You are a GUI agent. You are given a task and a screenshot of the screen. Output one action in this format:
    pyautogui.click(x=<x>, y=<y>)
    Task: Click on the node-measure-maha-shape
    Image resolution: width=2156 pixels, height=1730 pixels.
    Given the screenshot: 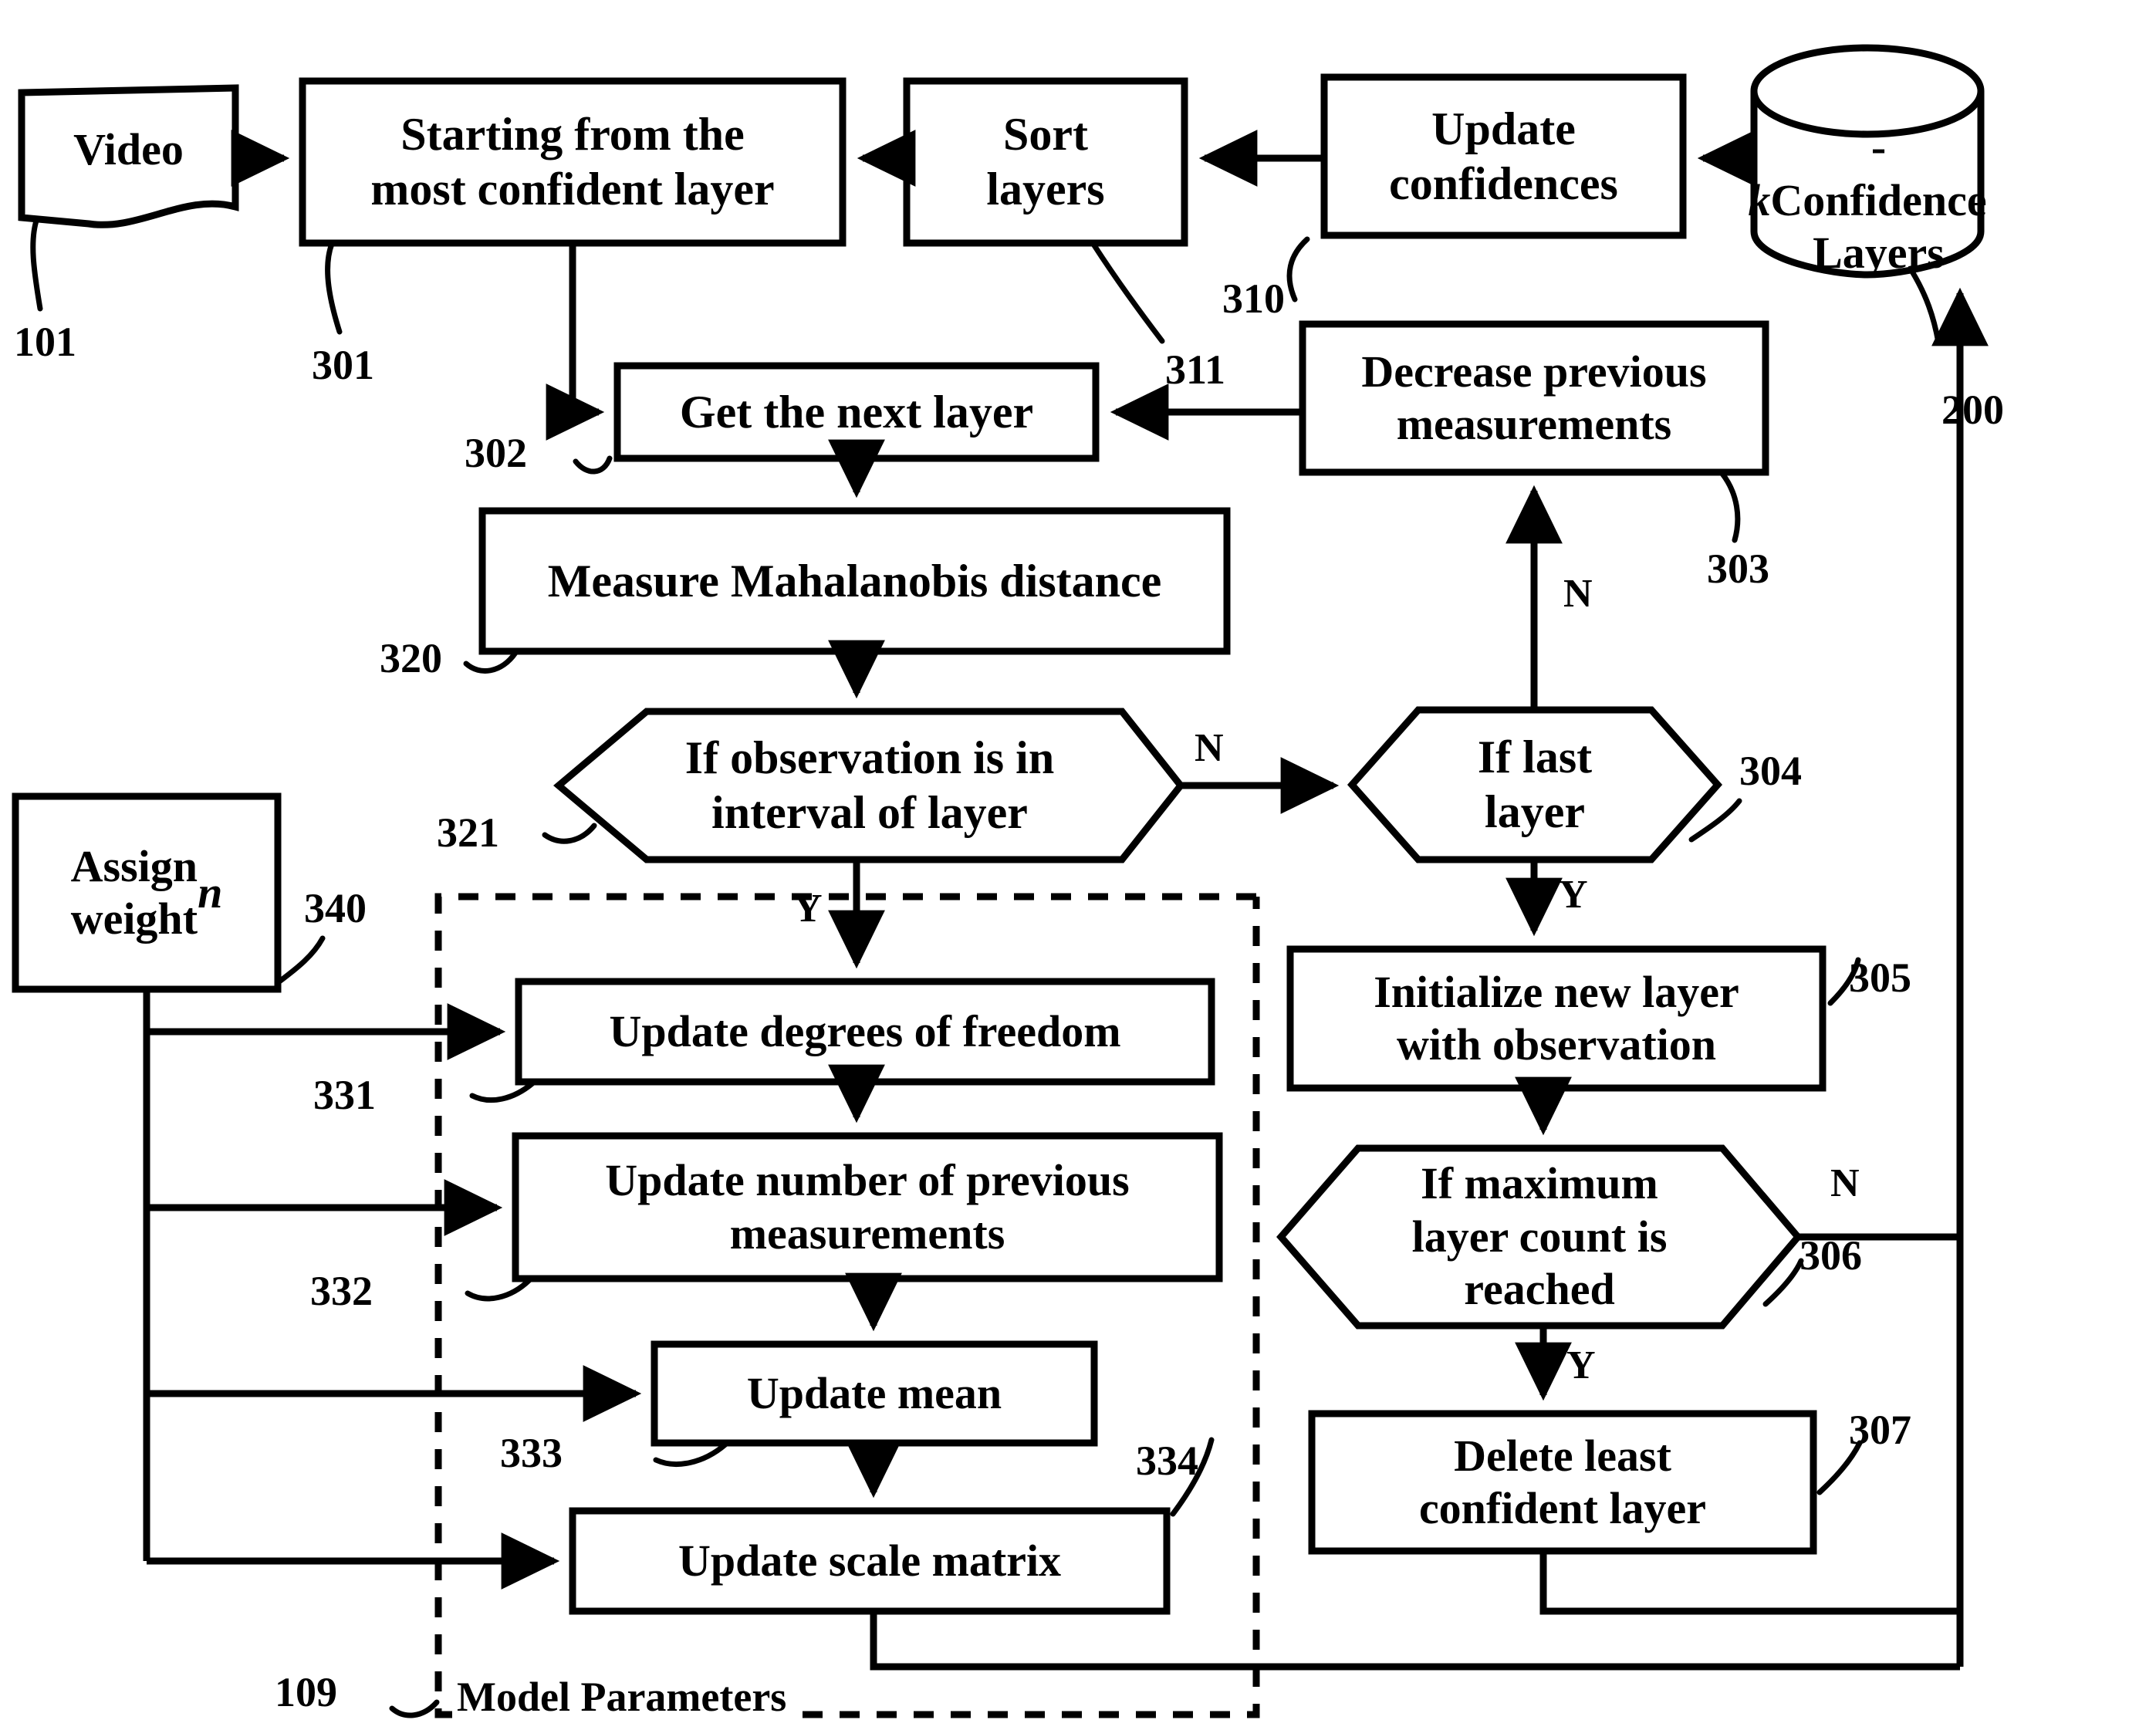 What is the action you would take?
    pyautogui.click(x=854, y=581)
    